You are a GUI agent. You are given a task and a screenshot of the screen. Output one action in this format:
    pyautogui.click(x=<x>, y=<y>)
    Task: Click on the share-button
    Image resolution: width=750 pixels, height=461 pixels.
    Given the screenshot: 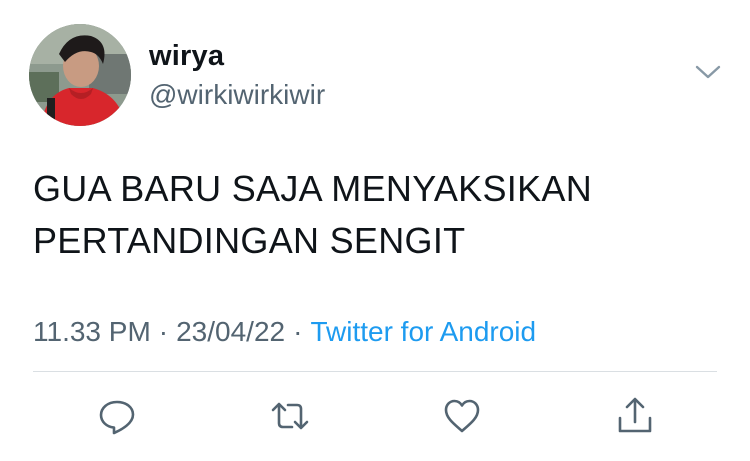 What is the action you would take?
    pyautogui.click(x=635, y=416)
    